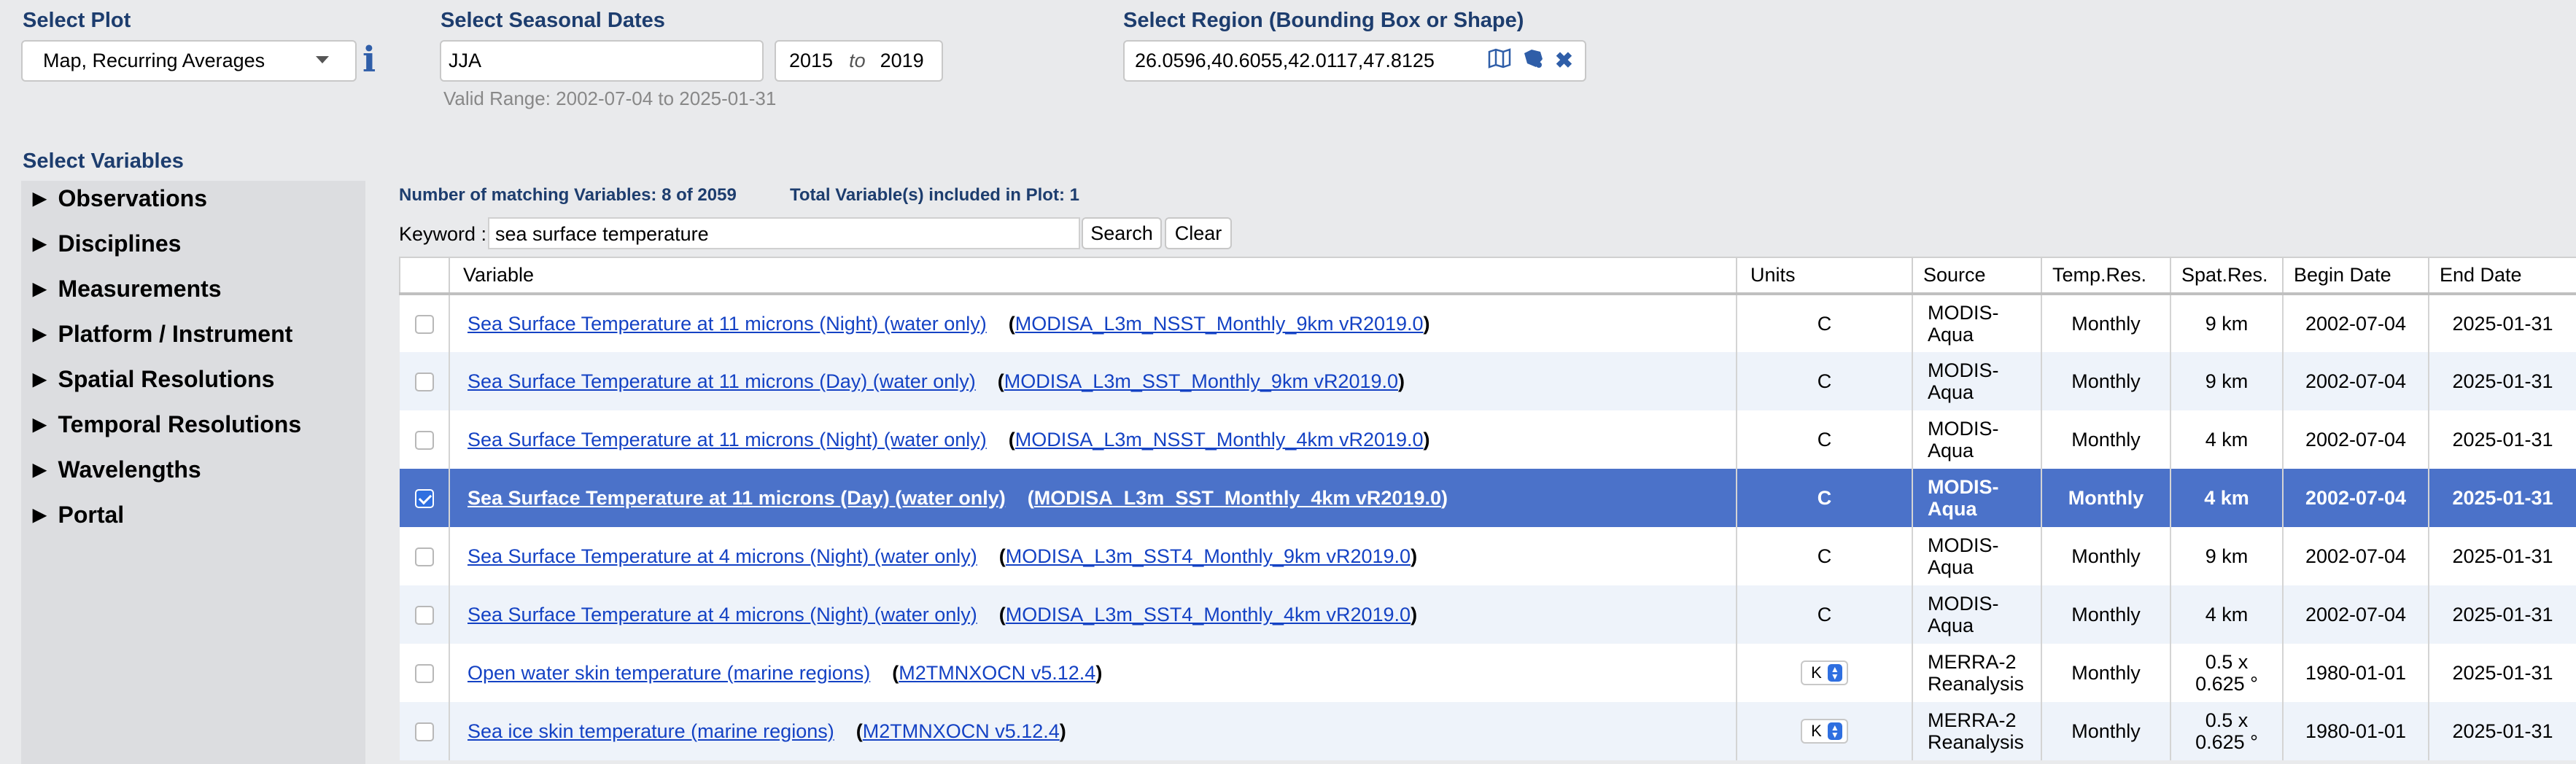 This screenshot has width=2576, height=764. What do you see at coordinates (1825, 276) in the screenshot?
I see `header-units: Units` at bounding box center [1825, 276].